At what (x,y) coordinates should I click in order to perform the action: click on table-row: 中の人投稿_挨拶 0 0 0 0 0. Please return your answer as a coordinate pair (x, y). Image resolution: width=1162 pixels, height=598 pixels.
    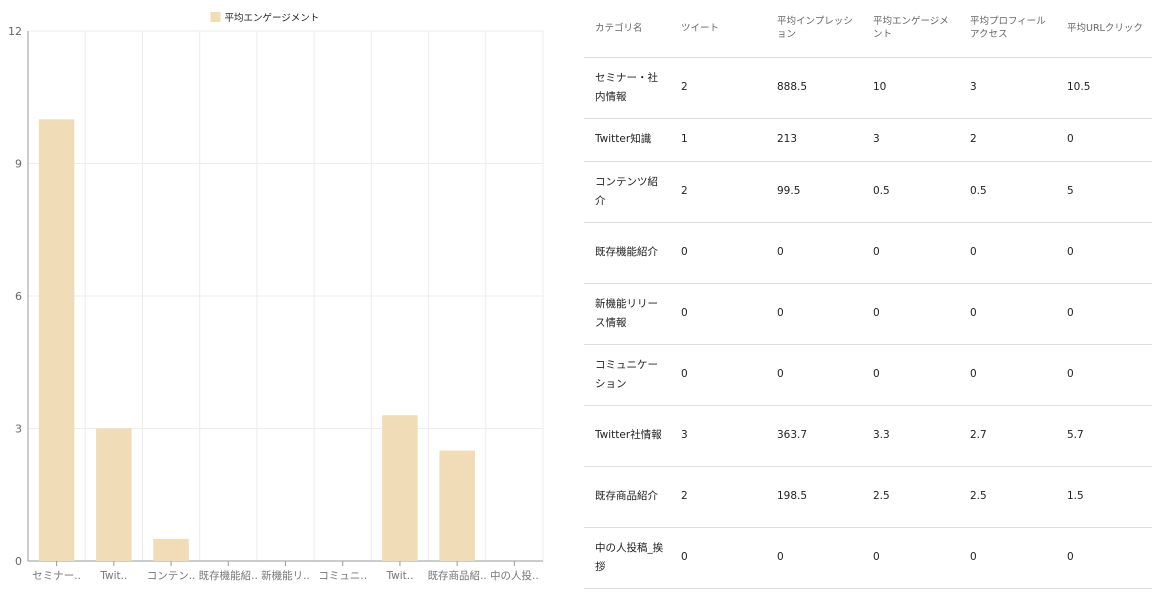
    Looking at the image, I should click on (868, 558).